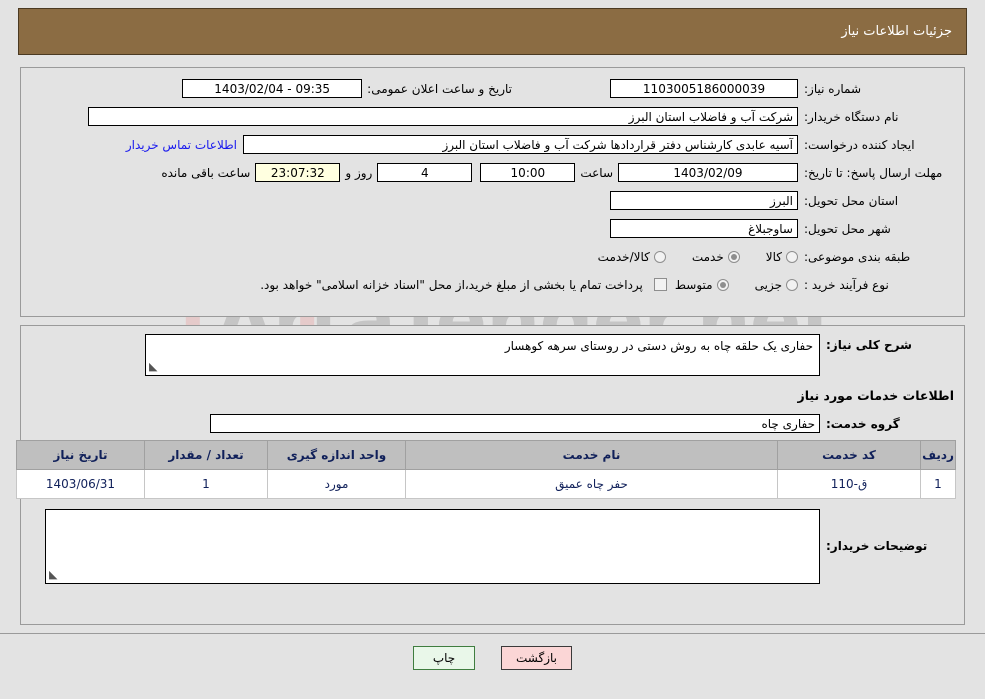 The width and height of the screenshot is (985, 699). Describe the element at coordinates (896, 31) in the screenshot. I see `page-title: جزئیات اطلاعات نیاز` at that location.